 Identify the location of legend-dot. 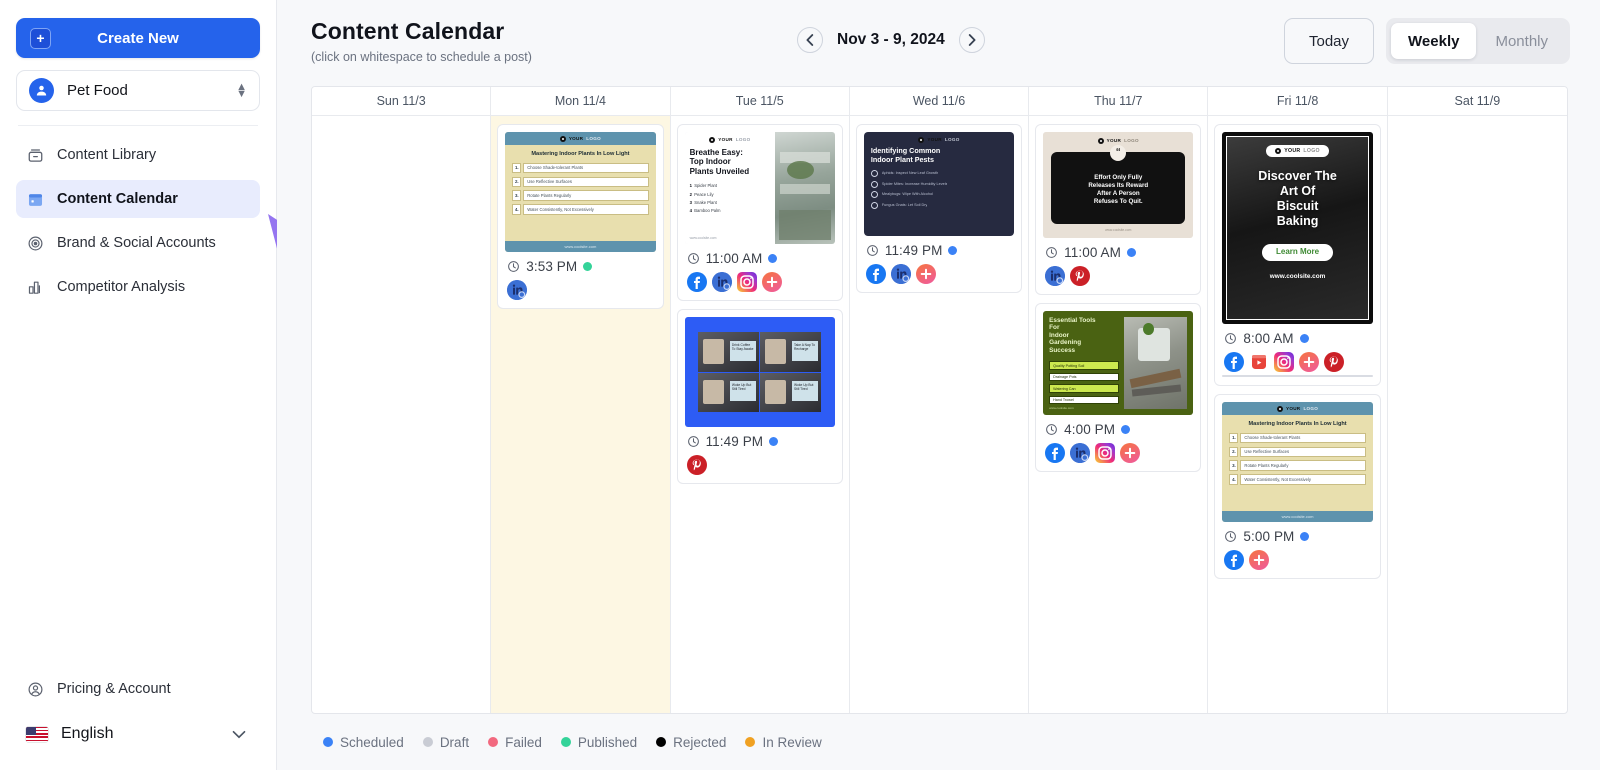
(328, 742).